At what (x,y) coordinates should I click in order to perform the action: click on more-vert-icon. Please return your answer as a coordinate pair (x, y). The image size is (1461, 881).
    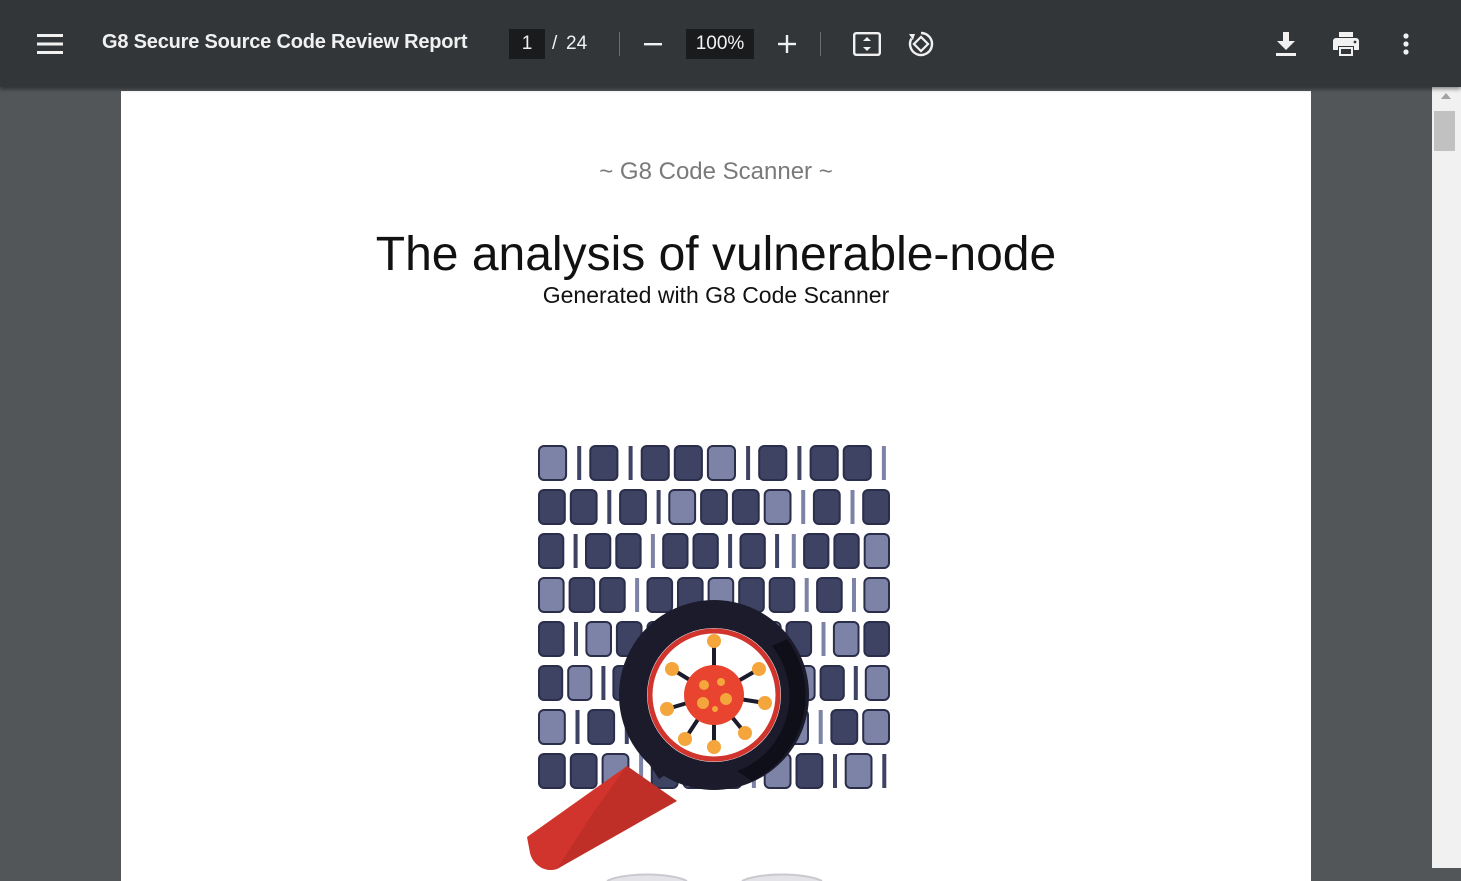
    Looking at the image, I should click on (1406, 44).